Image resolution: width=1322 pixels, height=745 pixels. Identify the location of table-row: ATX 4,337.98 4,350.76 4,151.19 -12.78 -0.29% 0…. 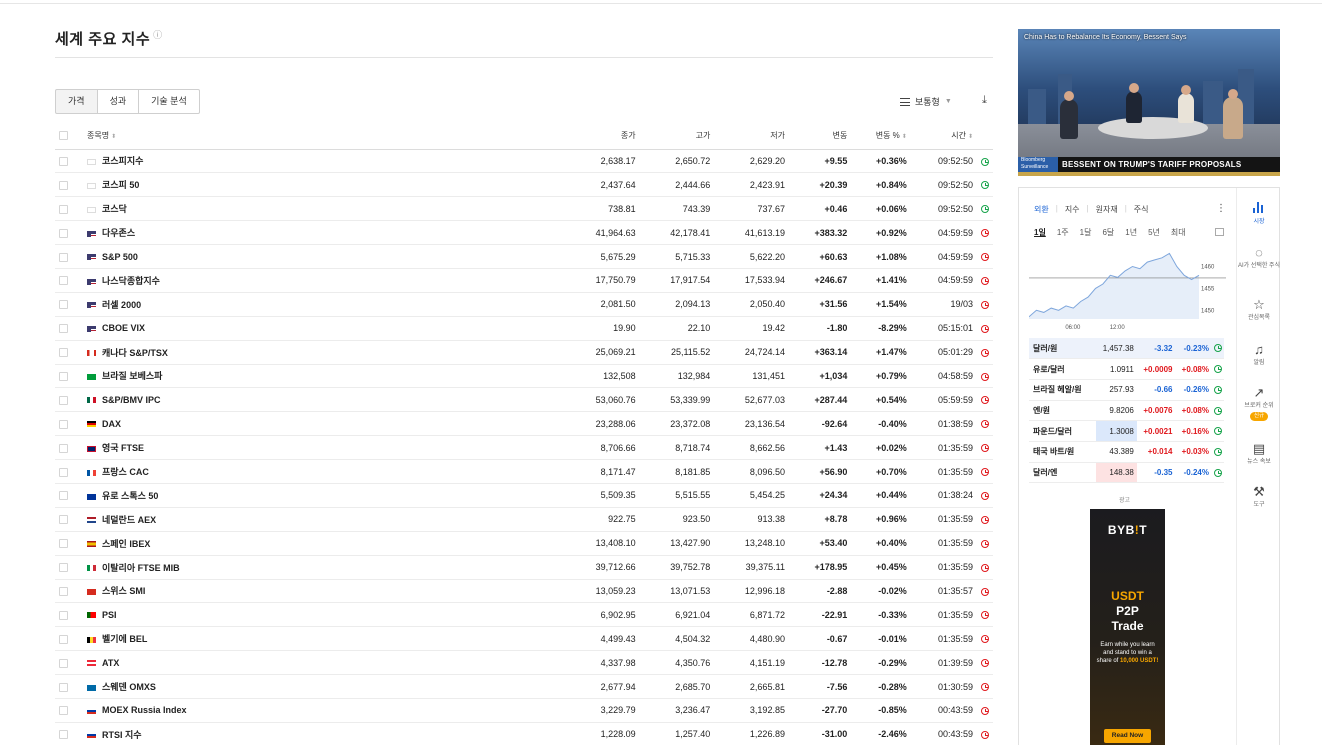
(524, 663).